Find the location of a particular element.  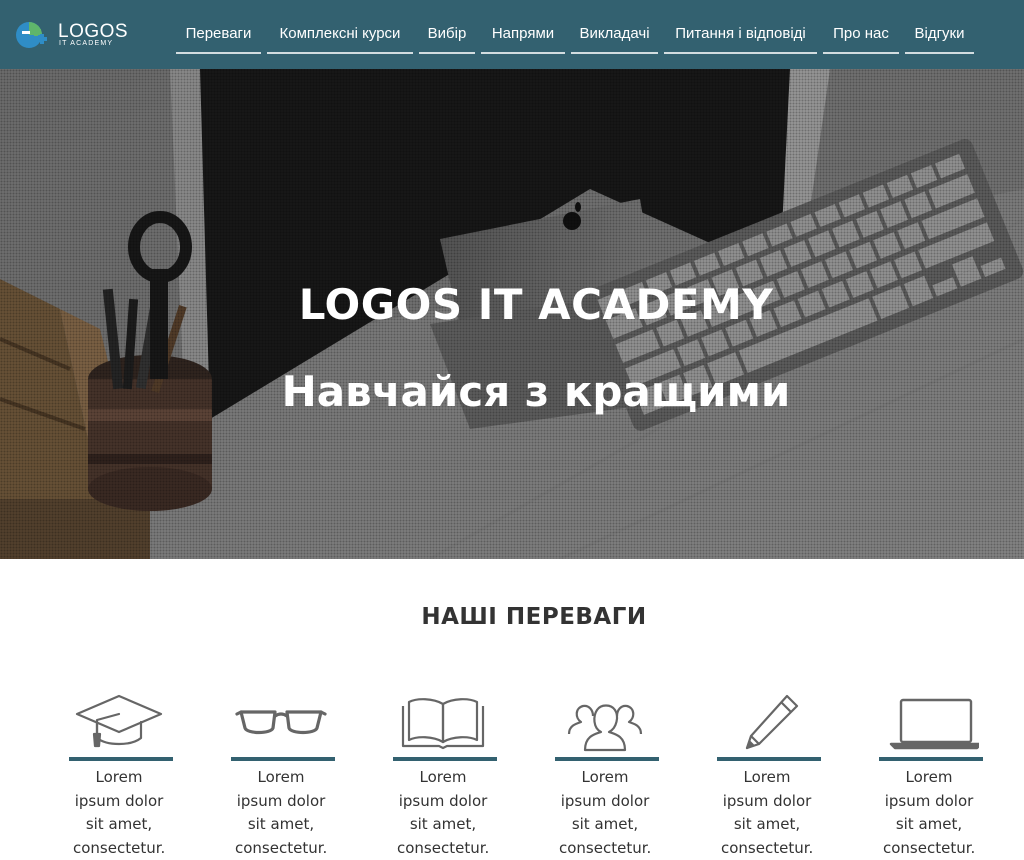

graduation-cap-icon is located at coordinates (119, 721).